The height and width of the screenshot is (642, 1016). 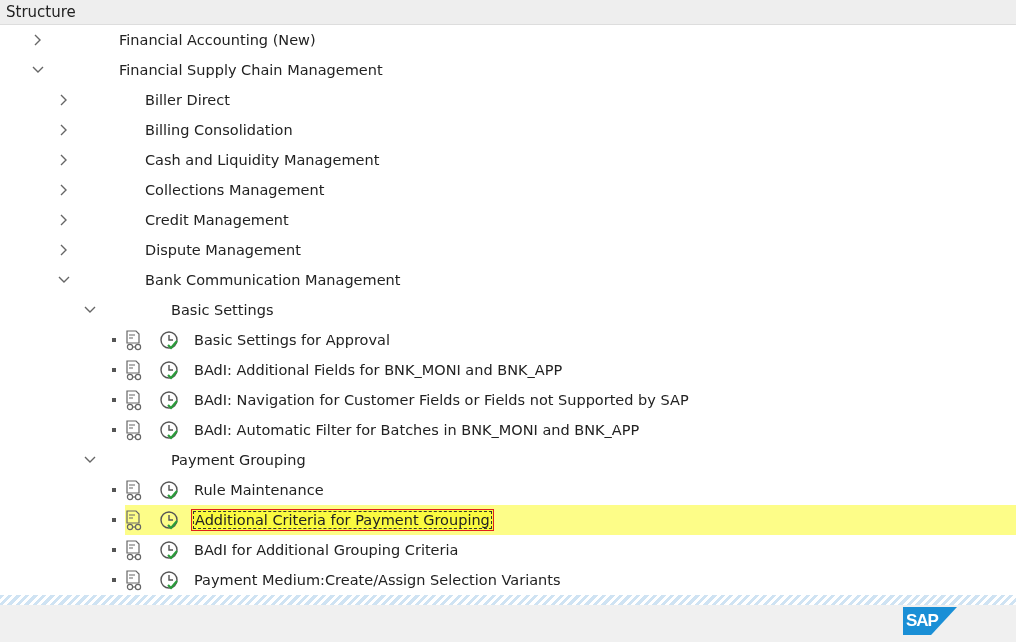 What do you see at coordinates (251, 70) in the screenshot?
I see `tree-node: Financial Supply Chain Management` at bounding box center [251, 70].